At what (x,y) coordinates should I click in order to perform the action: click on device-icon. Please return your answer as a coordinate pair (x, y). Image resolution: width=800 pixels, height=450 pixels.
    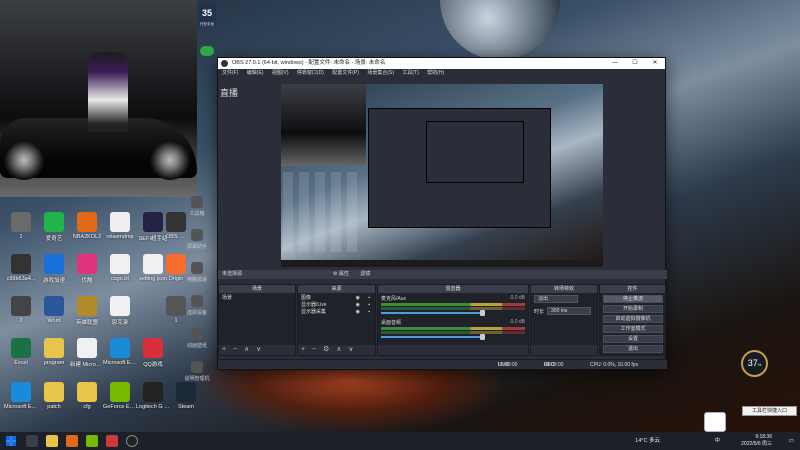
    Looking at the image, I should click on (197, 301).